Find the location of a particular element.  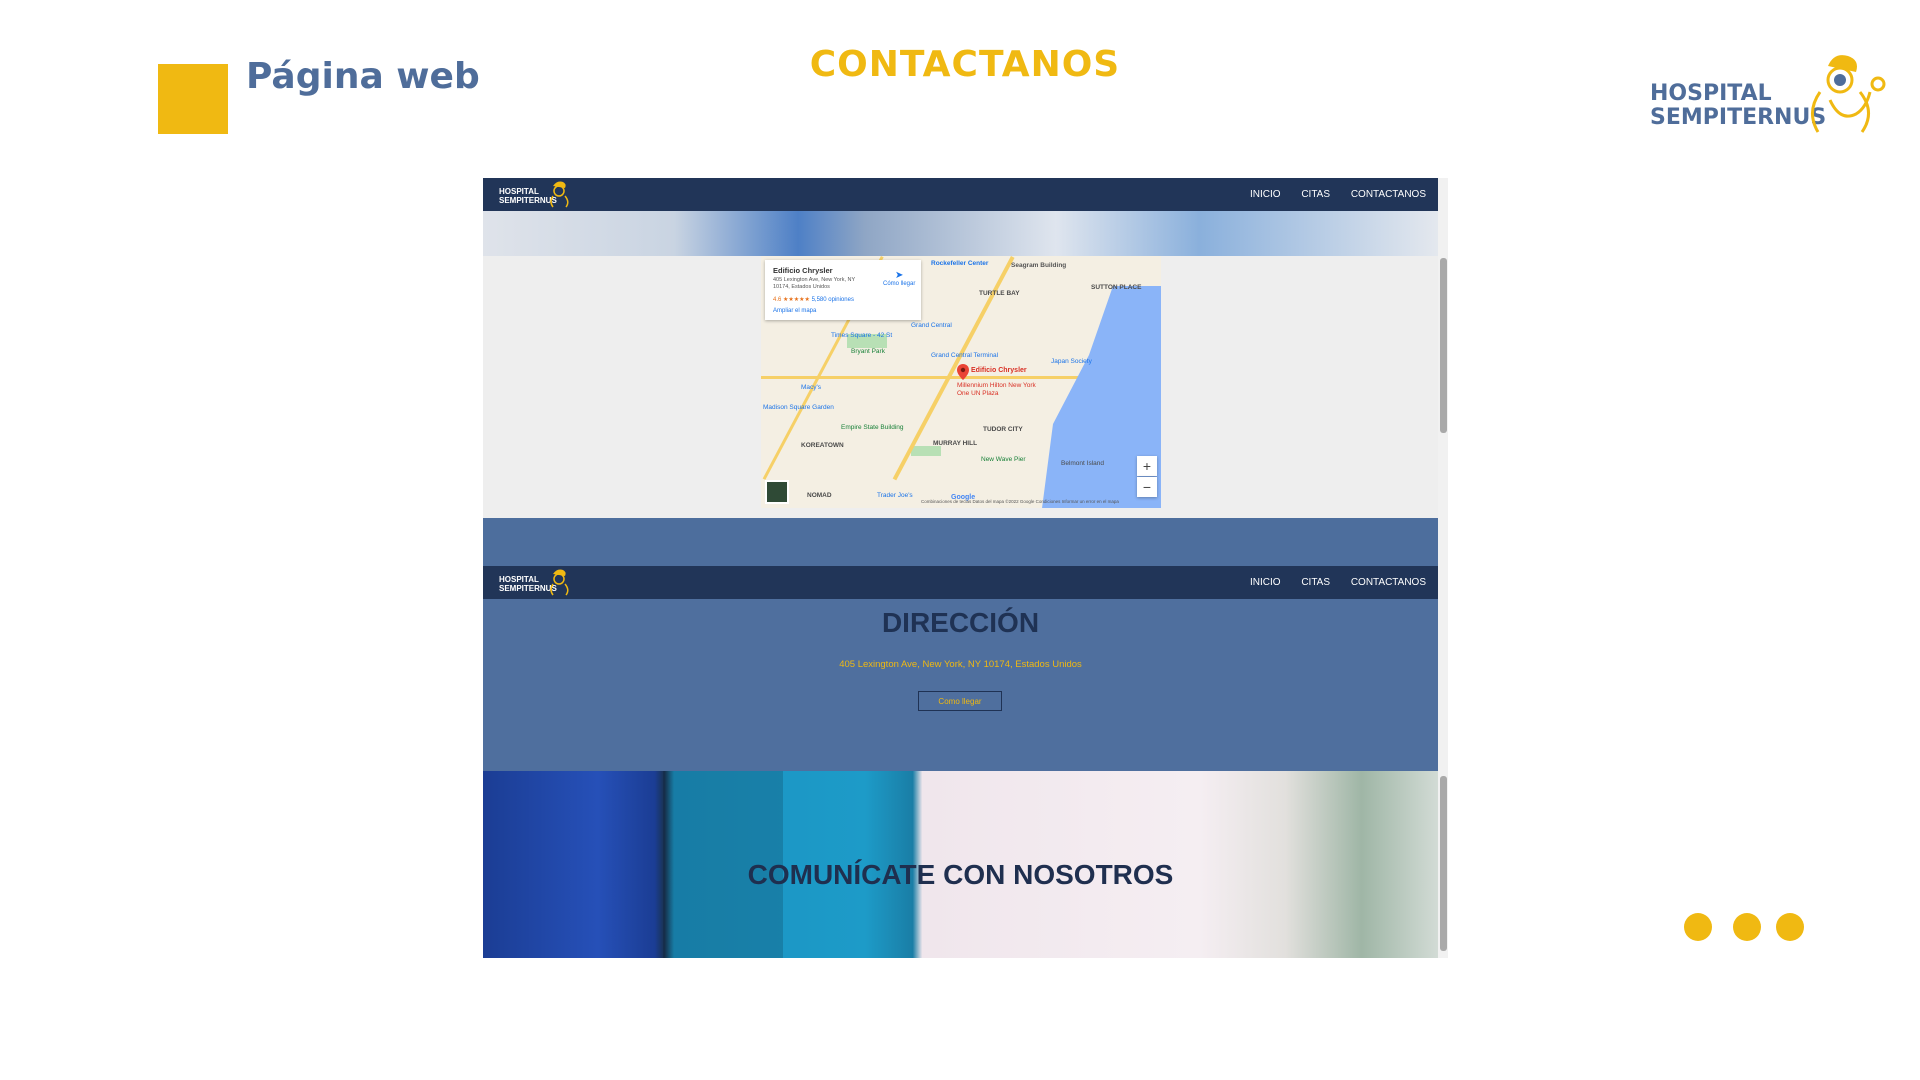

map-label: Seagram Building is located at coordinates (1039, 265).